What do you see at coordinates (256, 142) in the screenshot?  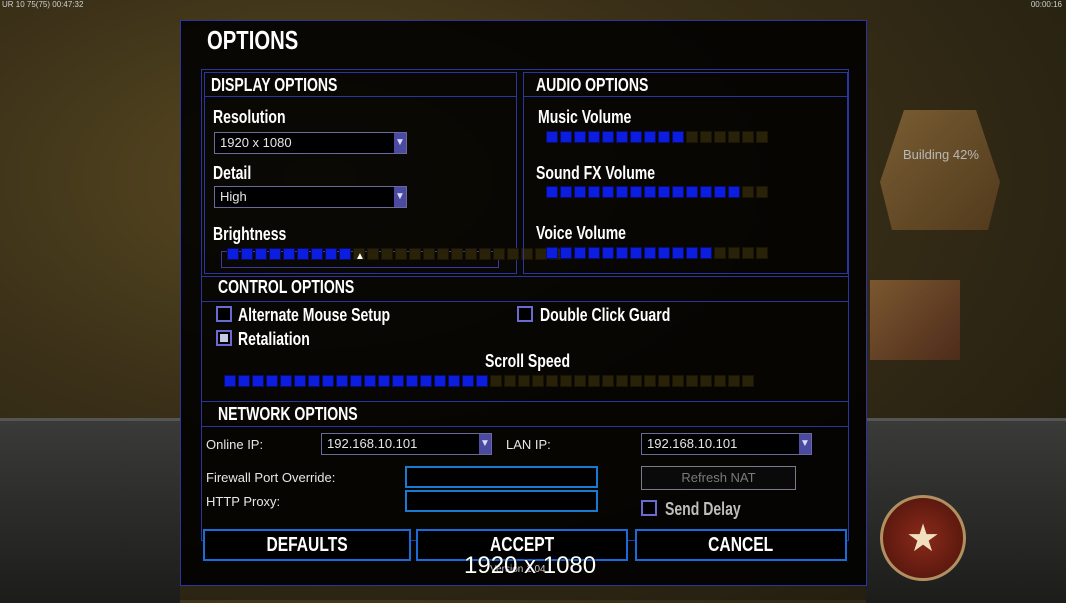 I see `resolution-value: 1920 x 1080` at bounding box center [256, 142].